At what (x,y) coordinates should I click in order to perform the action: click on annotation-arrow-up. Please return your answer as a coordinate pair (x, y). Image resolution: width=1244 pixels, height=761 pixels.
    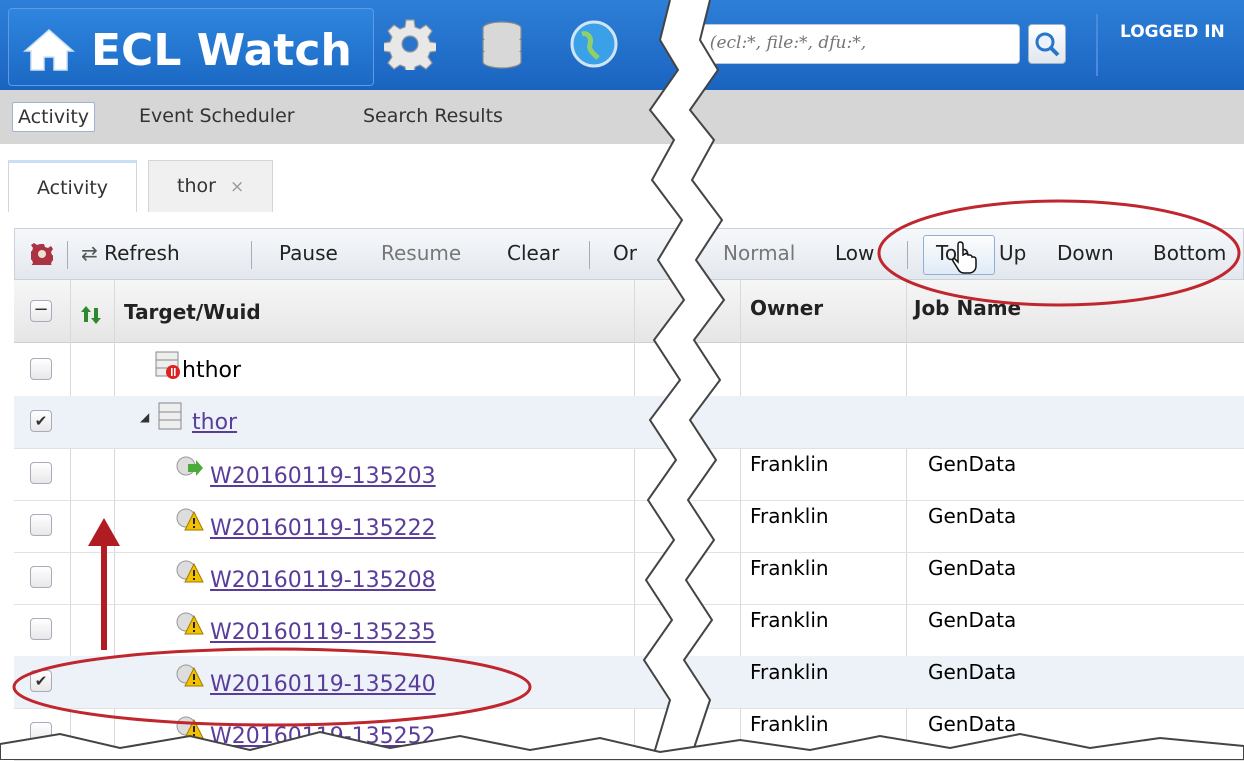
    Looking at the image, I should click on (104, 584).